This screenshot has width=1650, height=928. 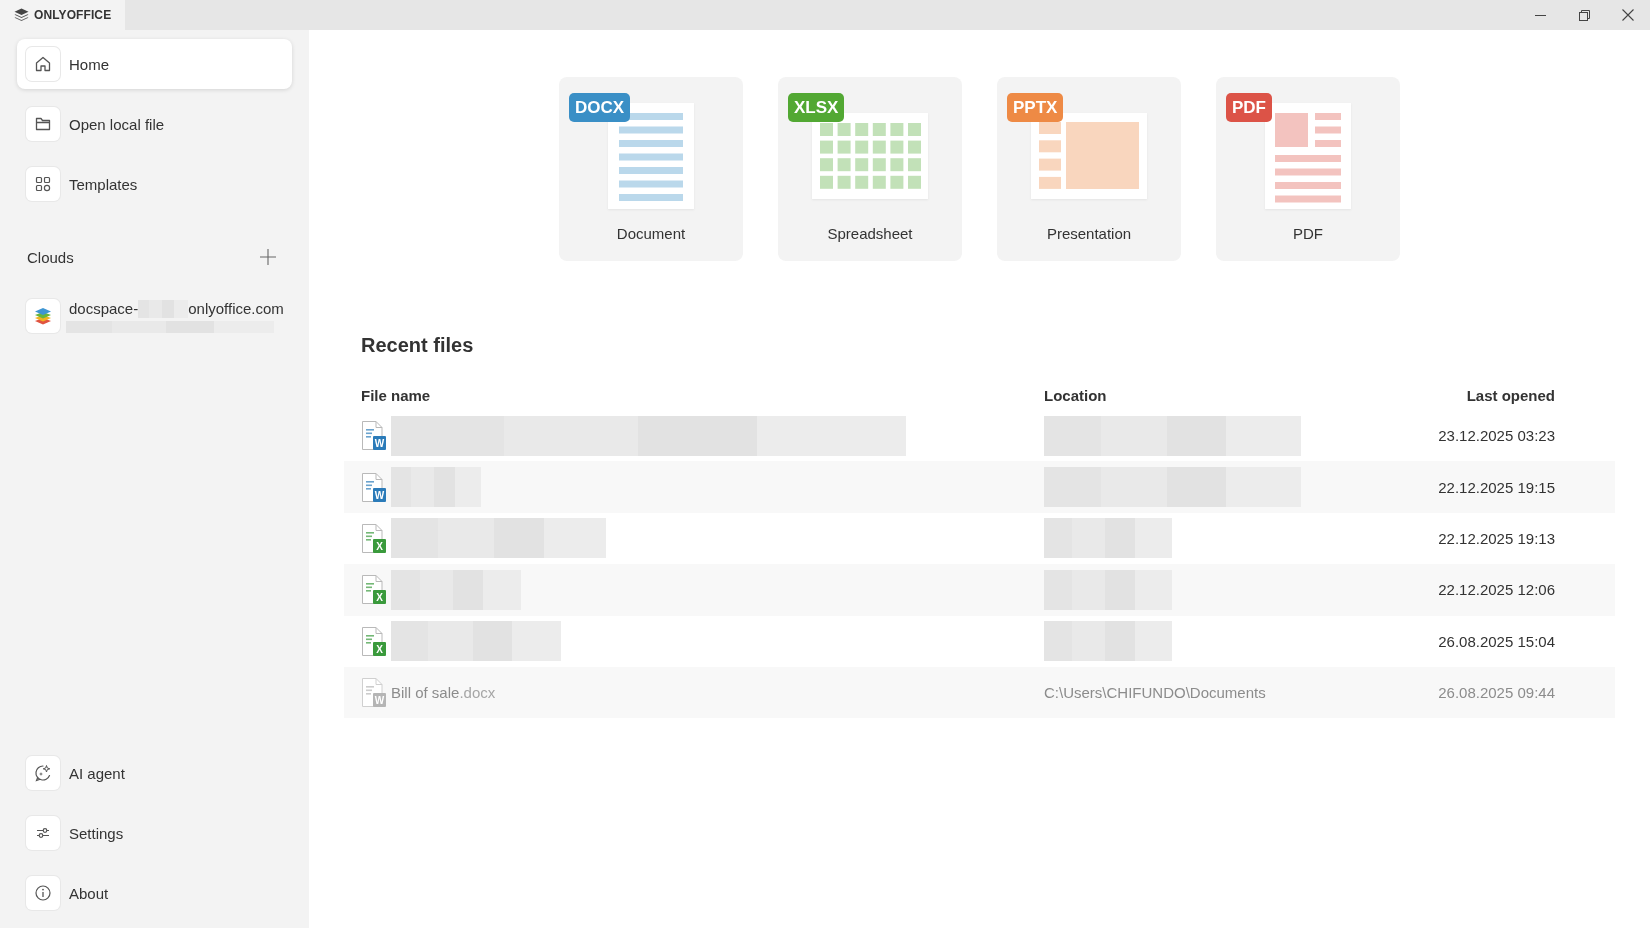 What do you see at coordinates (43, 773) in the screenshot?
I see `chat-sparkle-icon` at bounding box center [43, 773].